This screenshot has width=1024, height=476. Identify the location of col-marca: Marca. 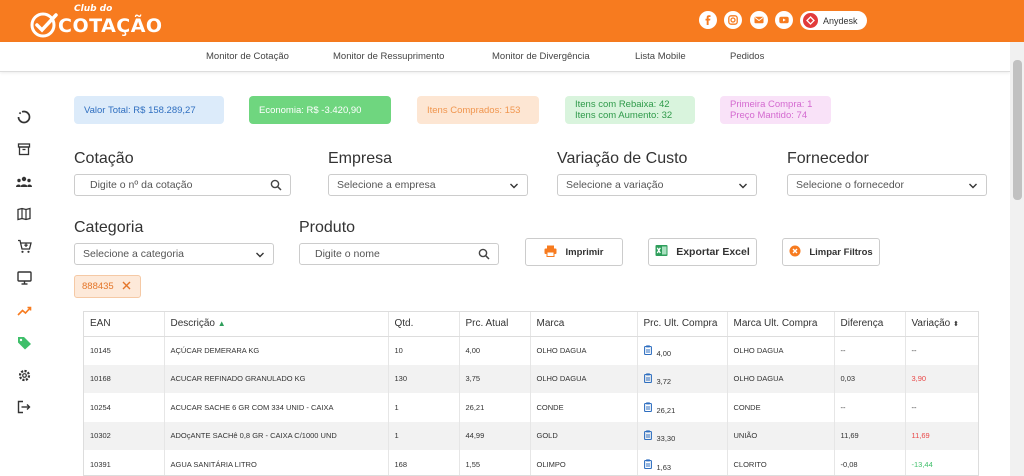
(584, 324).